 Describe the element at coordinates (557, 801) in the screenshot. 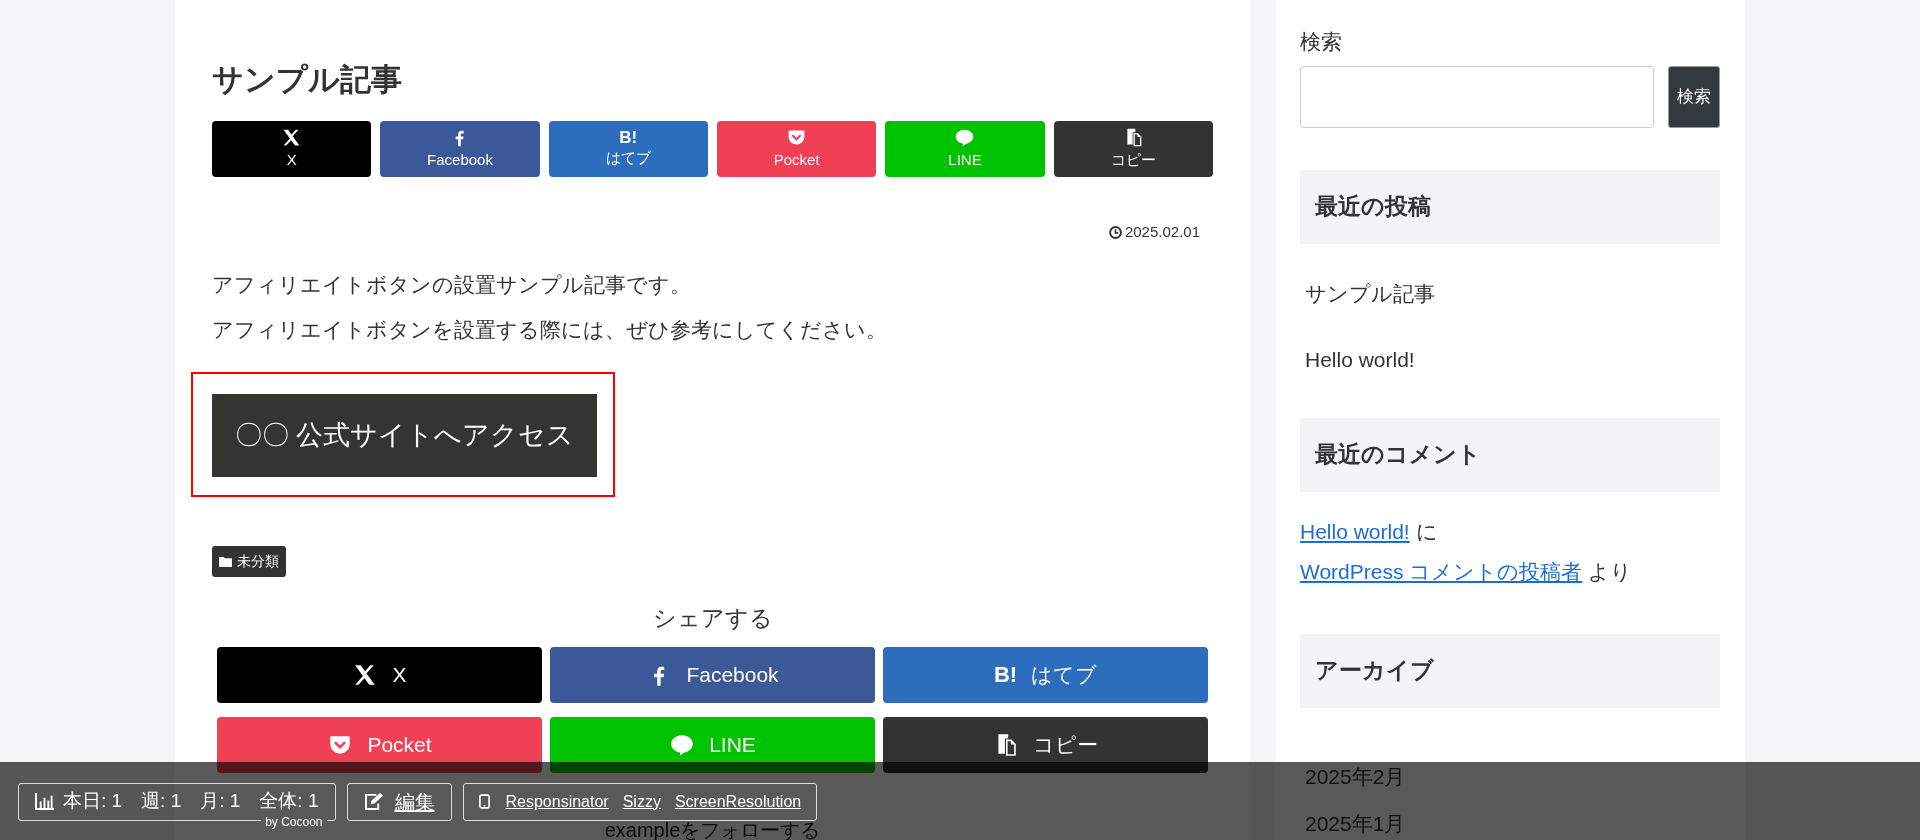

I see `tool-link: Responsinator` at that location.